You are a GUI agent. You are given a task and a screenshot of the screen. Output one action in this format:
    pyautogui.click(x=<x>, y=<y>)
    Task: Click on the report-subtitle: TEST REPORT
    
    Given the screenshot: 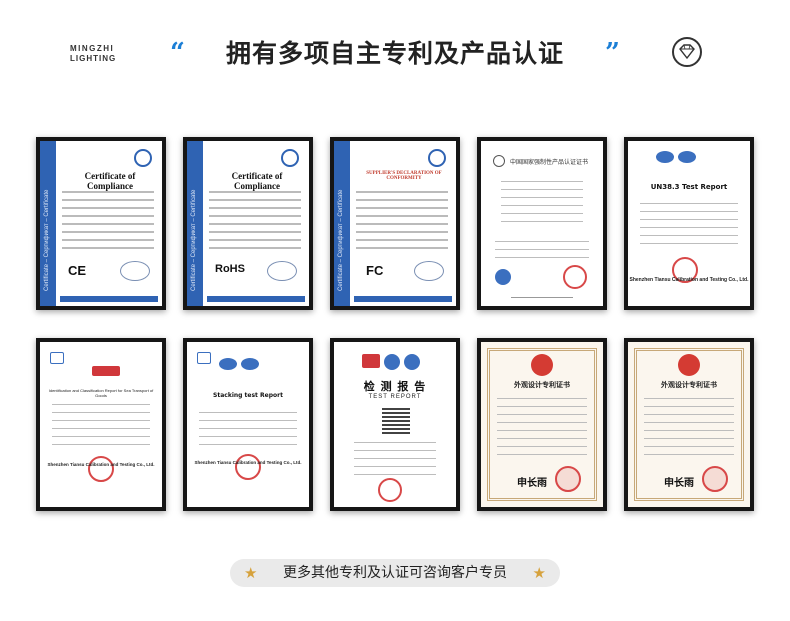 What is the action you would take?
    pyautogui.click(x=395, y=397)
    